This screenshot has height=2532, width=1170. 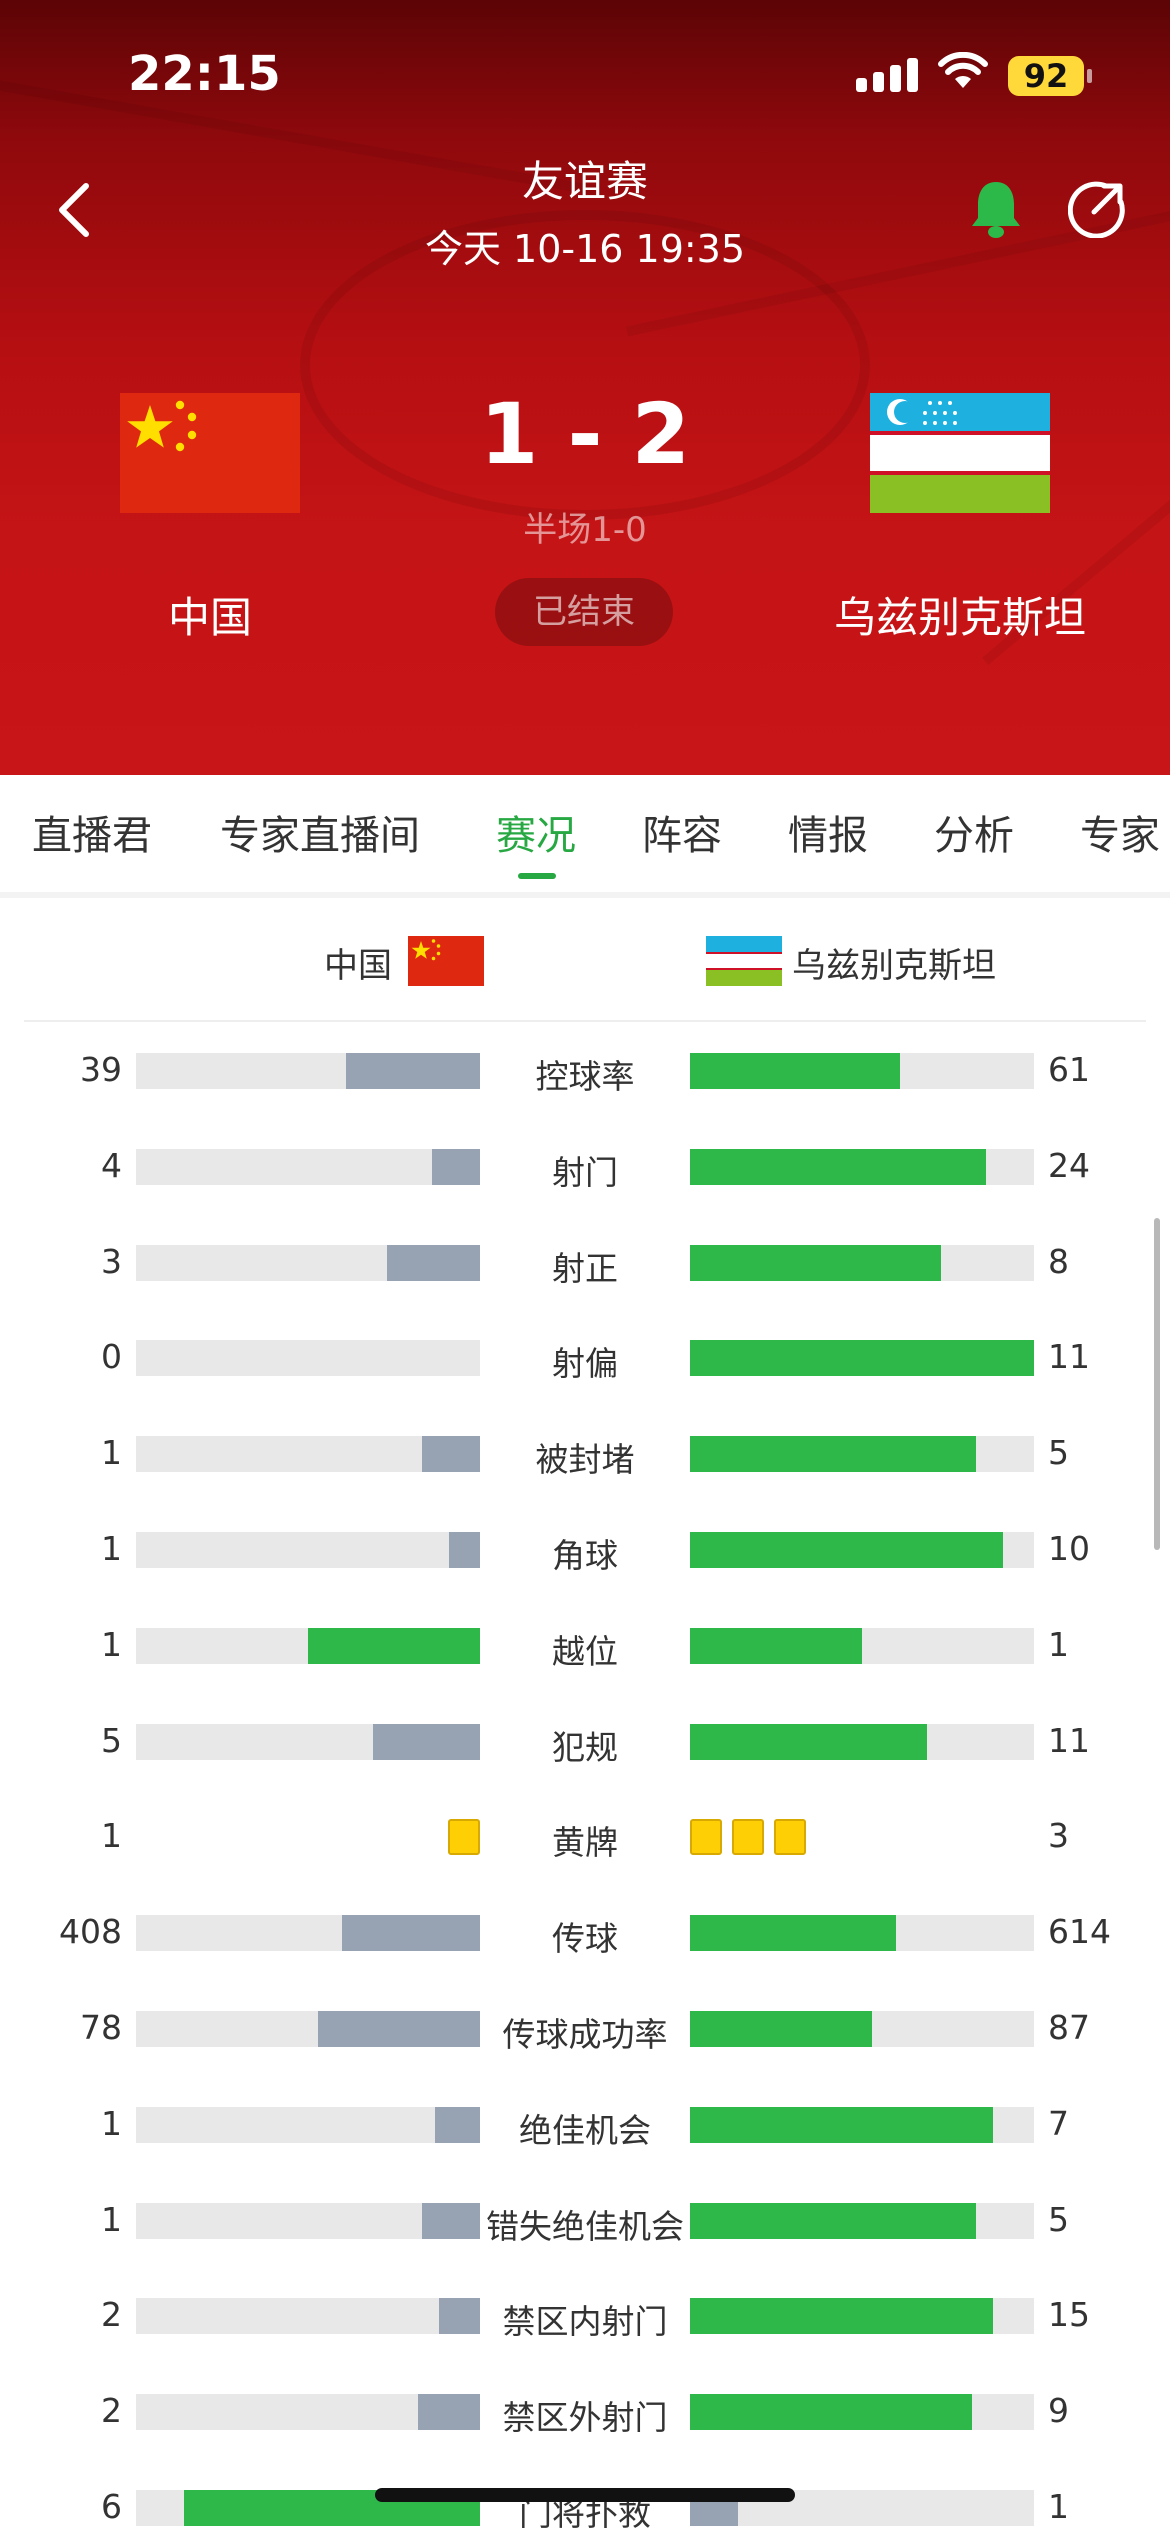 I want to click on stat-row: 1 黄牌 3, so click(x=585, y=1837).